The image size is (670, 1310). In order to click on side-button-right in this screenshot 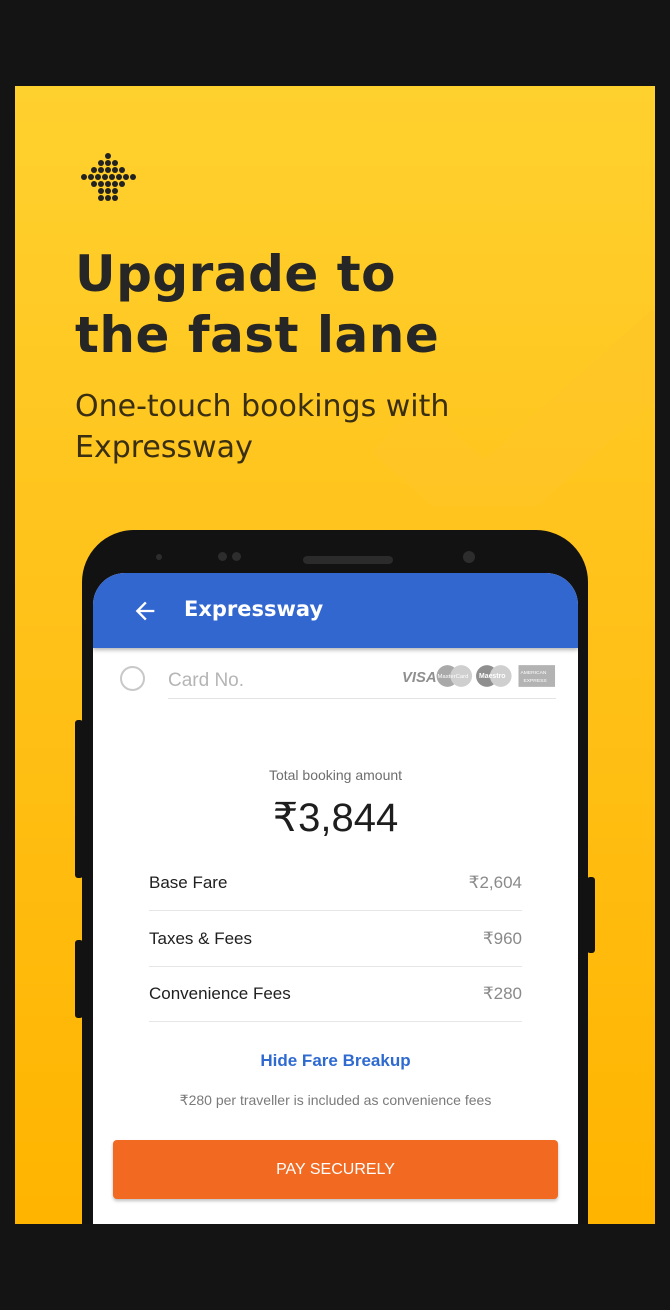, I will do `click(591, 915)`.